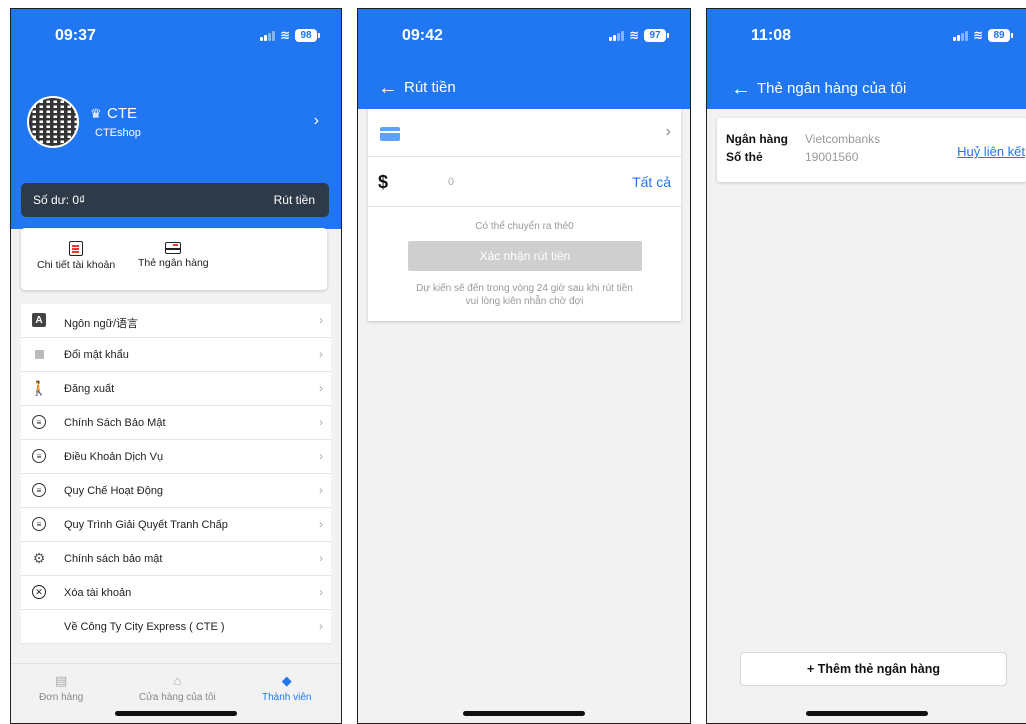  What do you see at coordinates (175, 200) in the screenshot?
I see `balance-bar: Số dư: 0₫ Rút tiền` at bounding box center [175, 200].